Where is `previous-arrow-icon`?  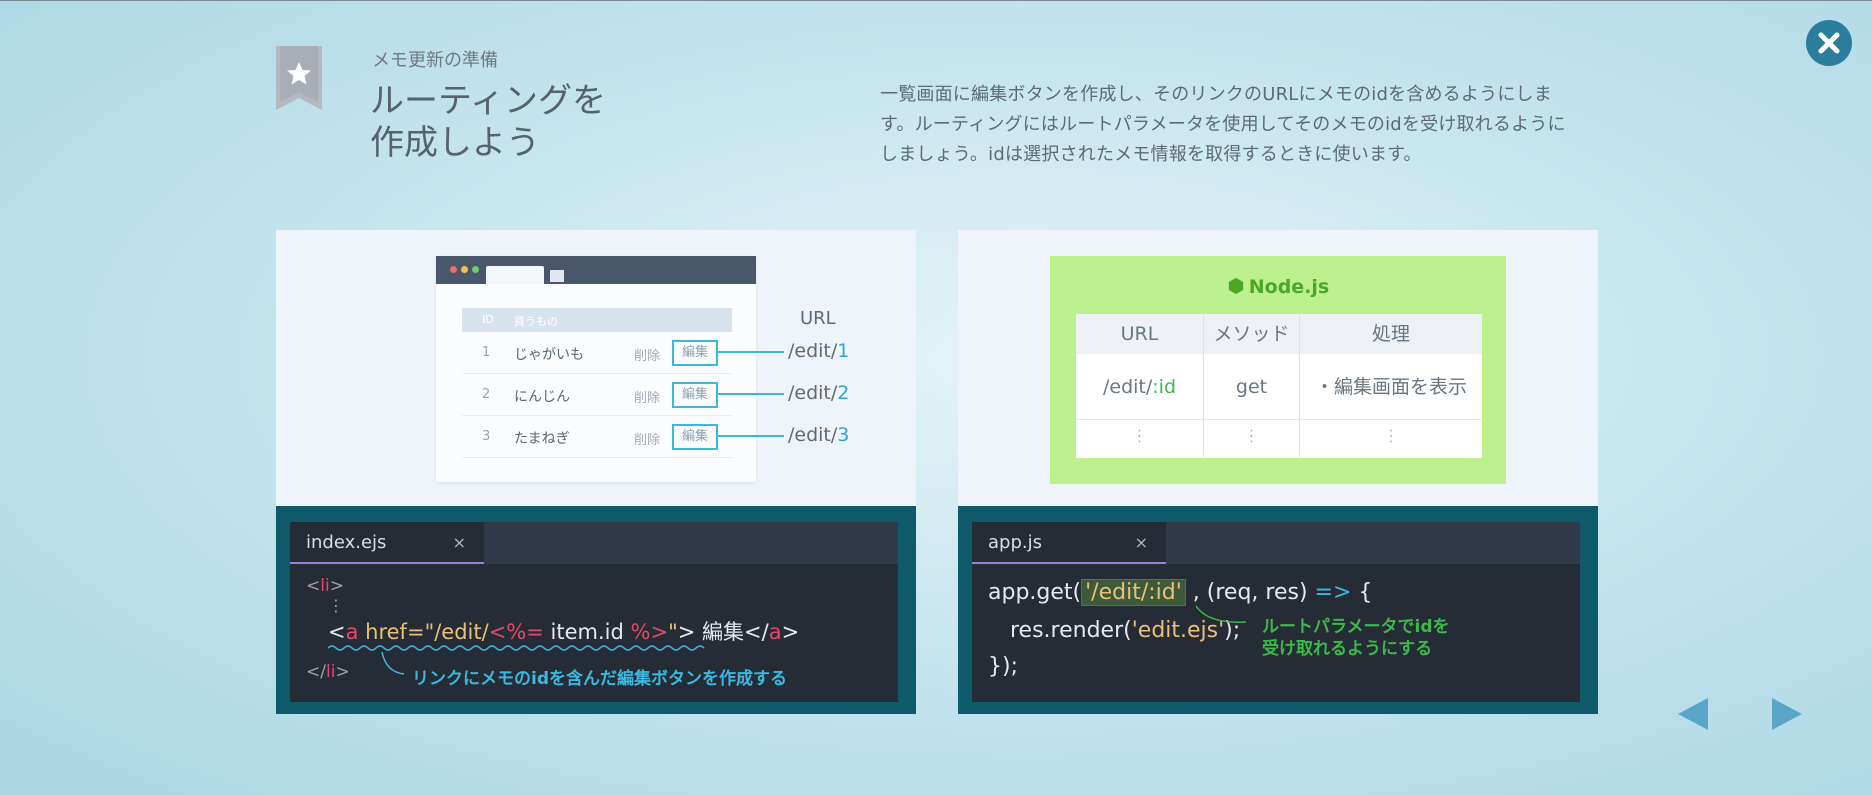
previous-arrow-icon is located at coordinates (1694, 714).